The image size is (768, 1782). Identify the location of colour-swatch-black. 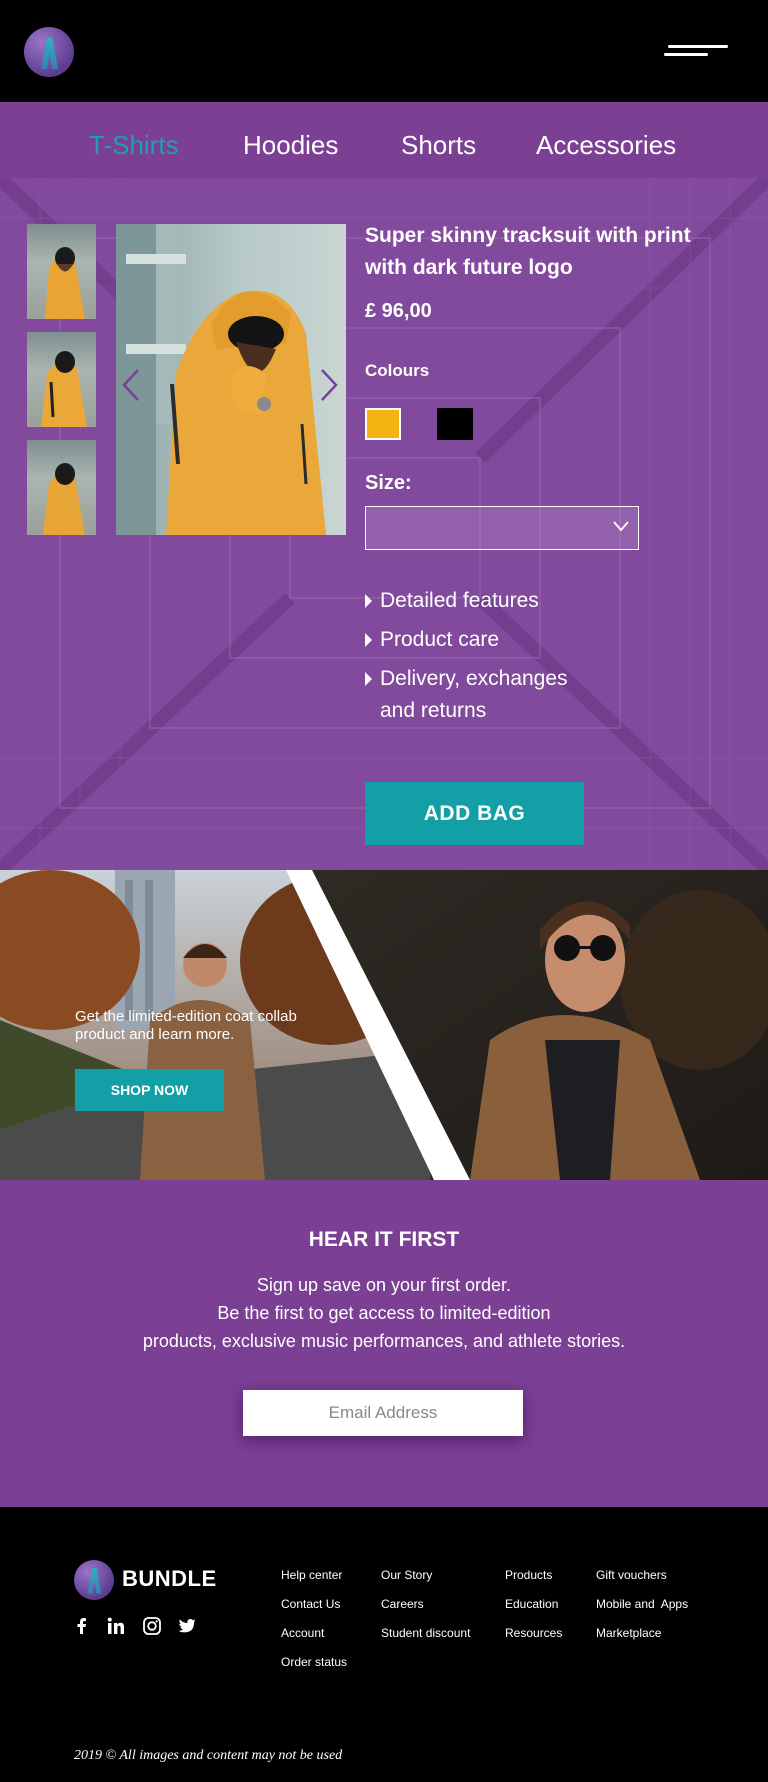
(455, 424).